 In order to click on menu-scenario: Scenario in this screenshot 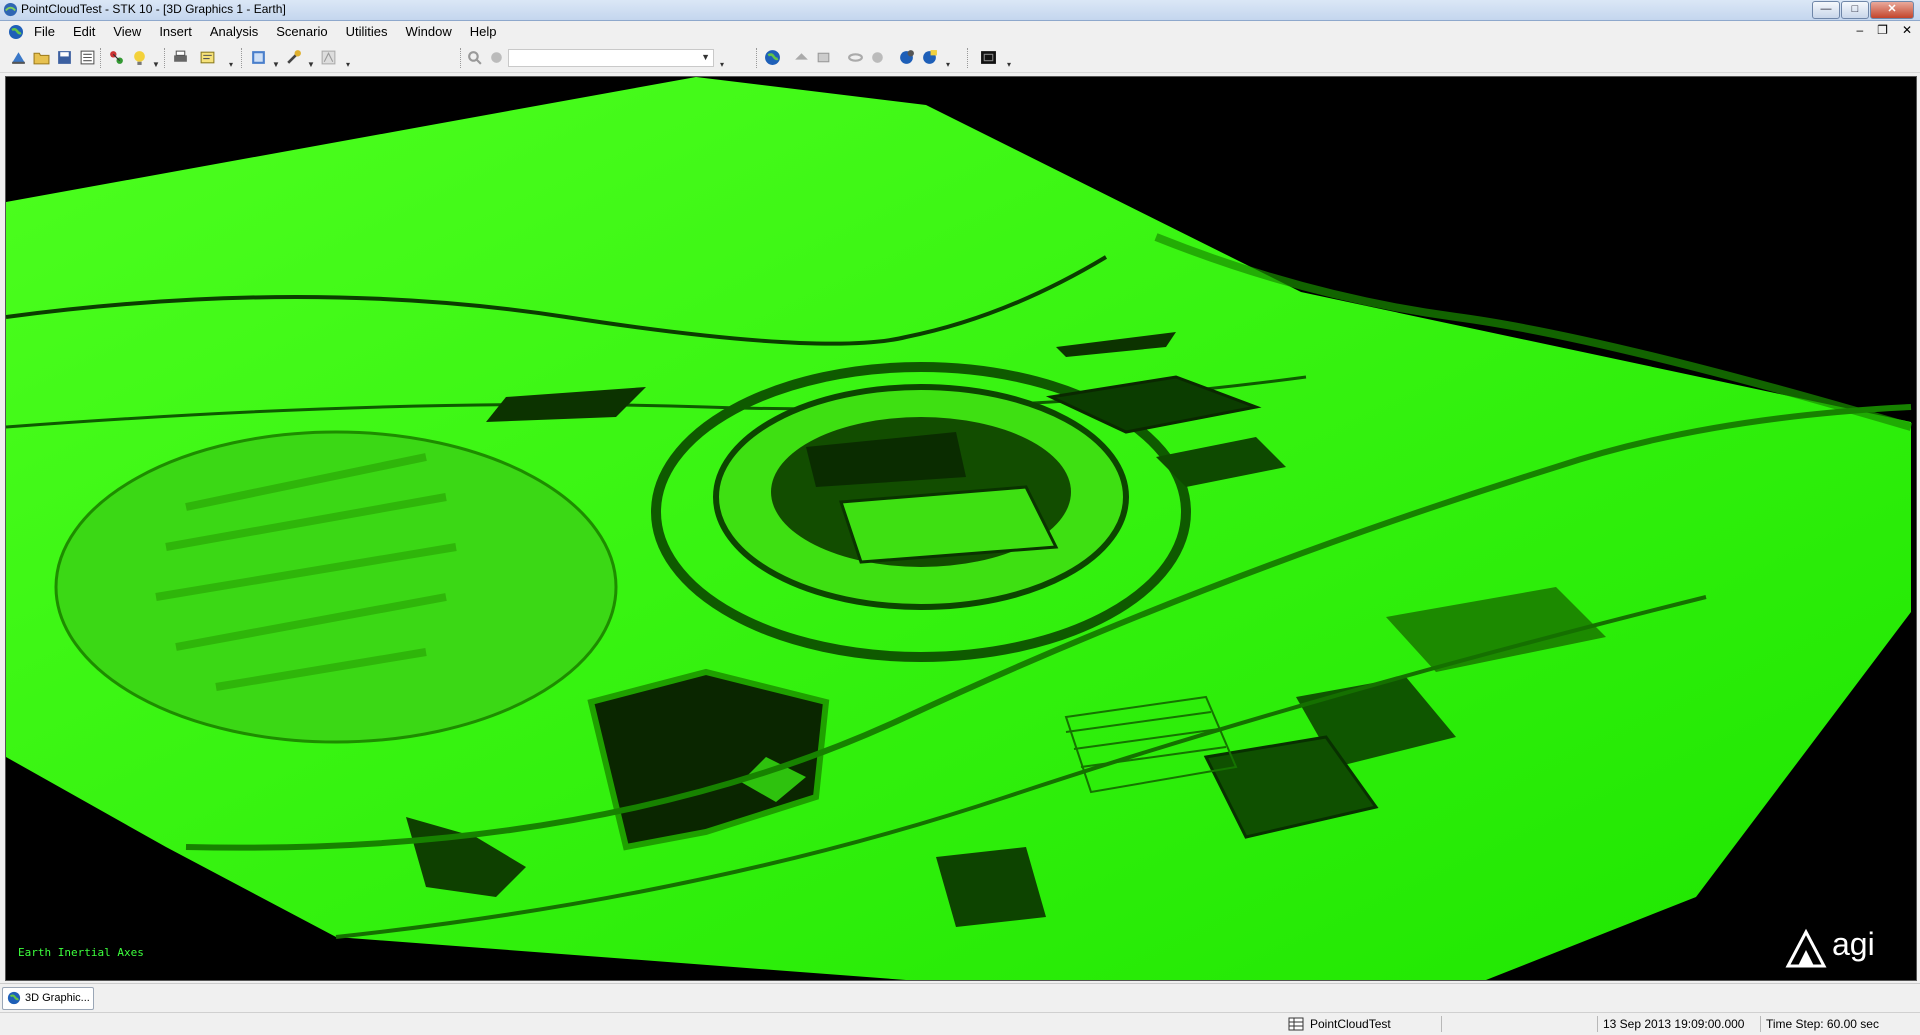, I will do `click(301, 31)`.